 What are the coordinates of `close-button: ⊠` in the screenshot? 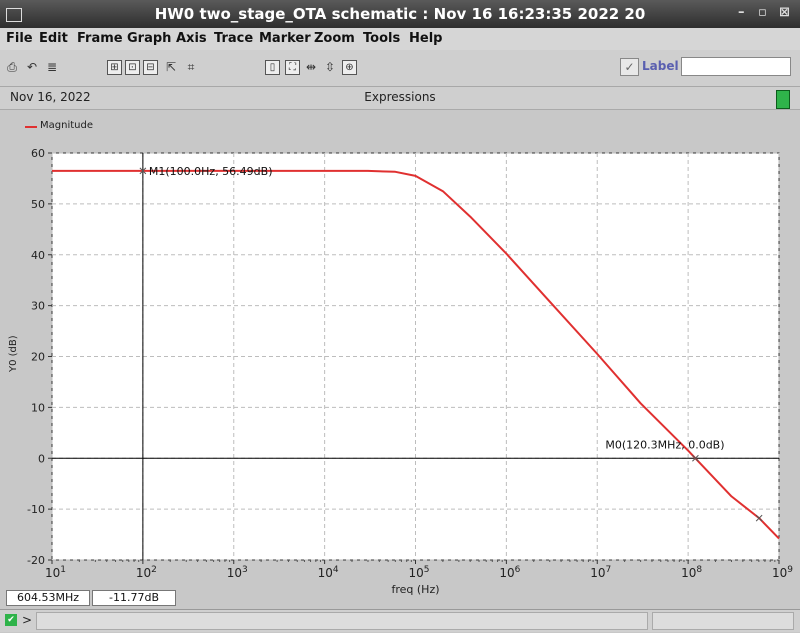 It's located at (784, 12).